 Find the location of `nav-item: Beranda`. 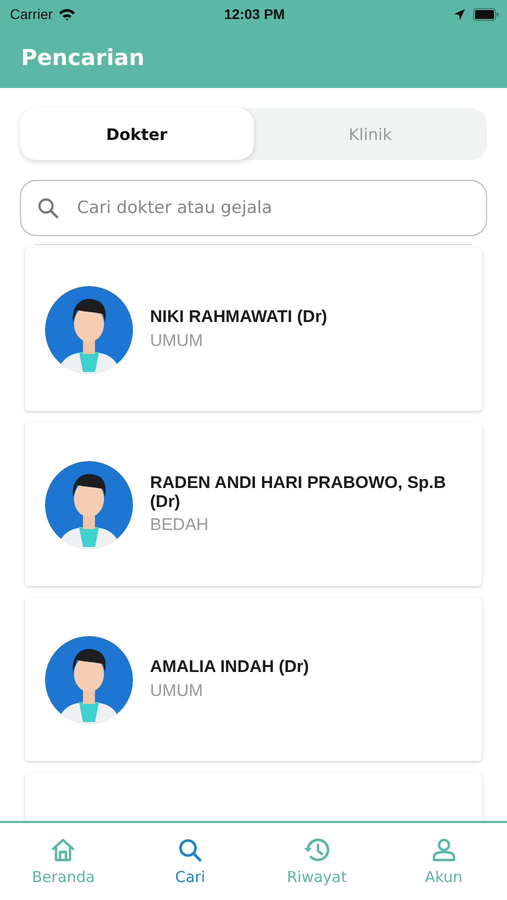

nav-item: Beranda is located at coordinates (63, 861).